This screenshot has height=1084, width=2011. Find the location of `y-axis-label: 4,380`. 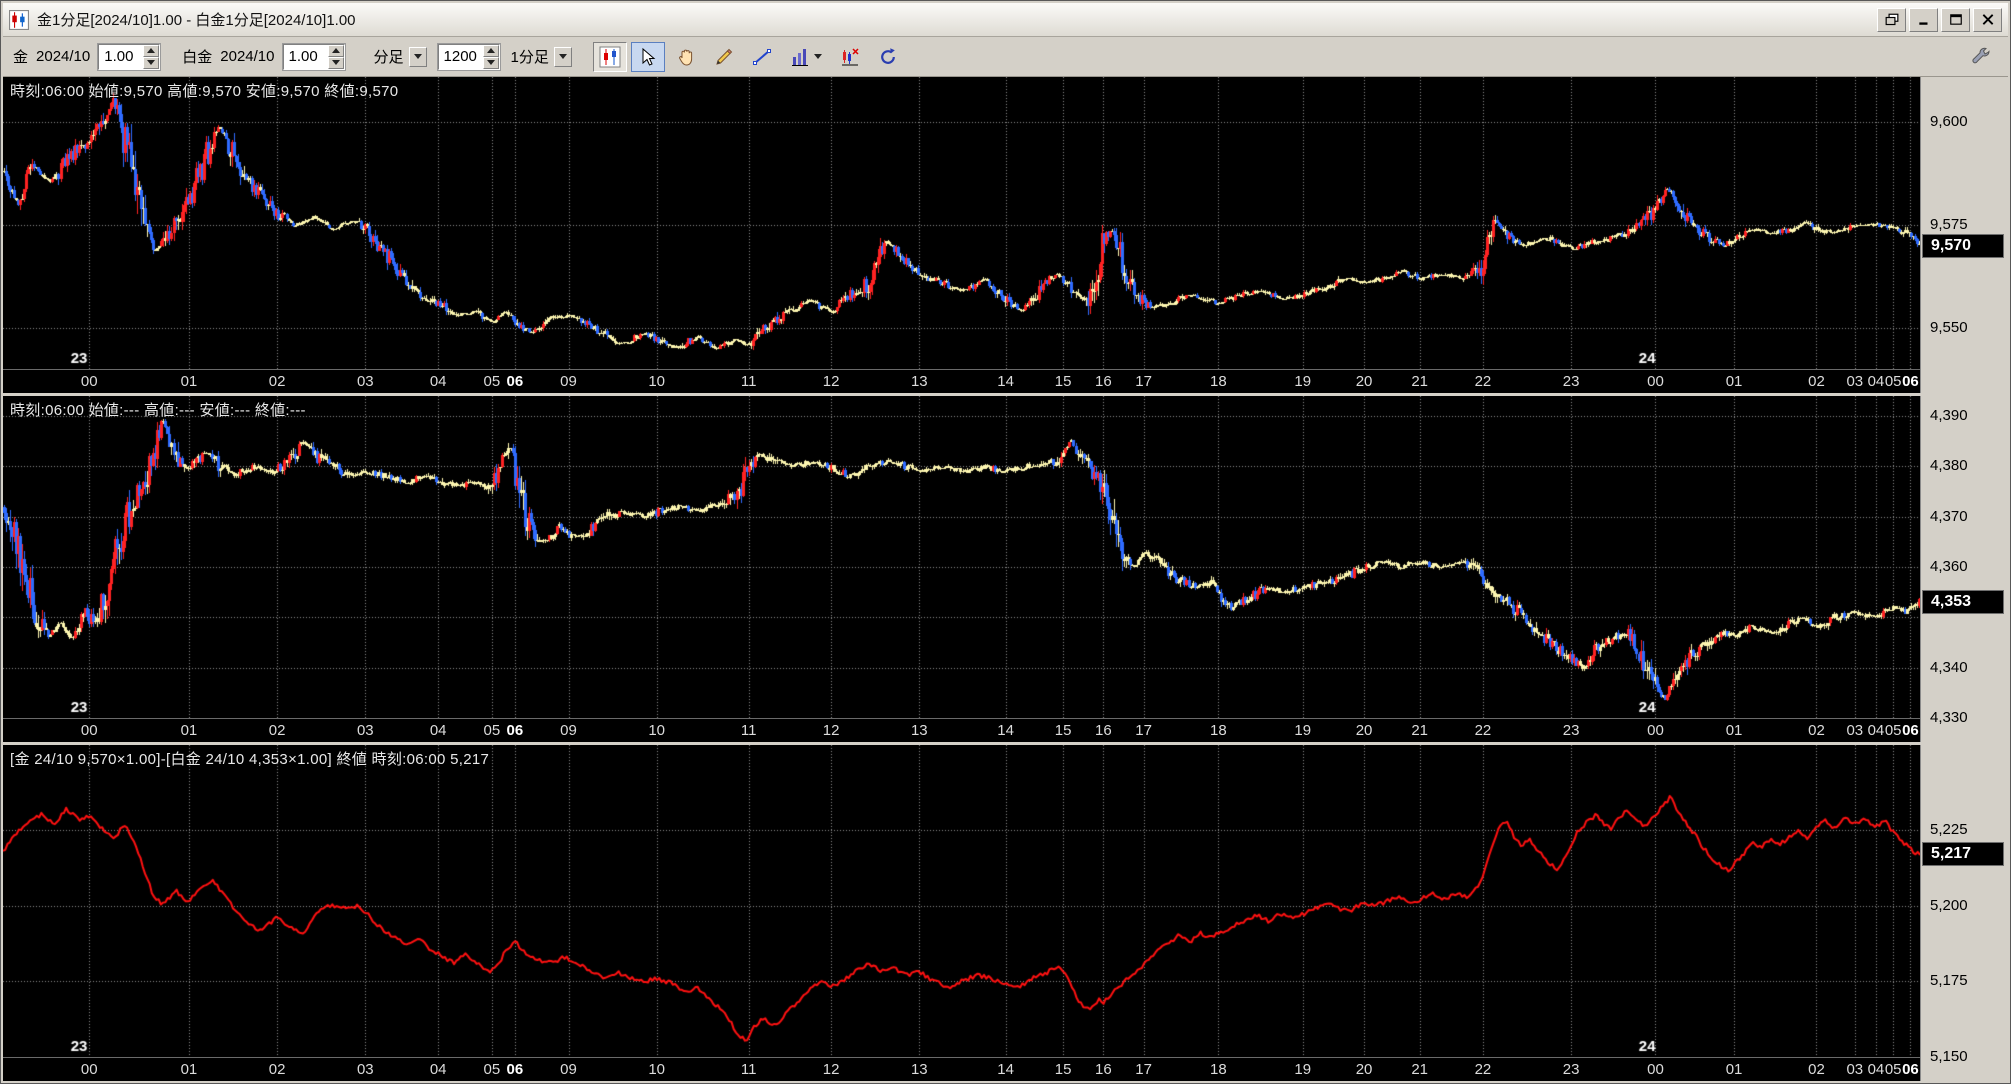

y-axis-label: 4,380 is located at coordinates (1949, 466).